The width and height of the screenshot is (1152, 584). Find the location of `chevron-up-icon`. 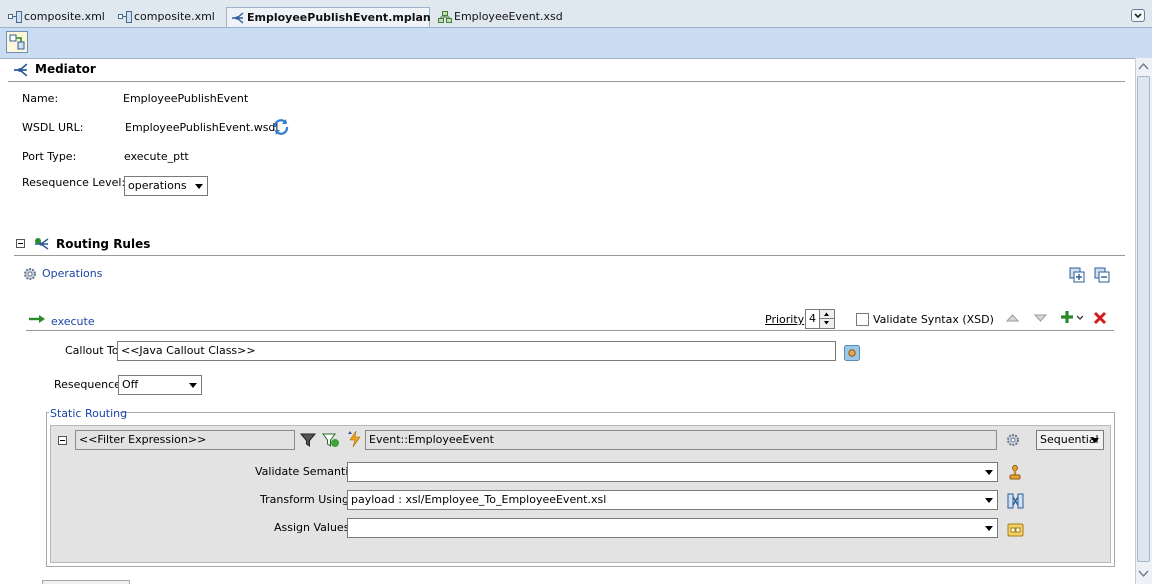

chevron-up-icon is located at coordinates (826, 314).